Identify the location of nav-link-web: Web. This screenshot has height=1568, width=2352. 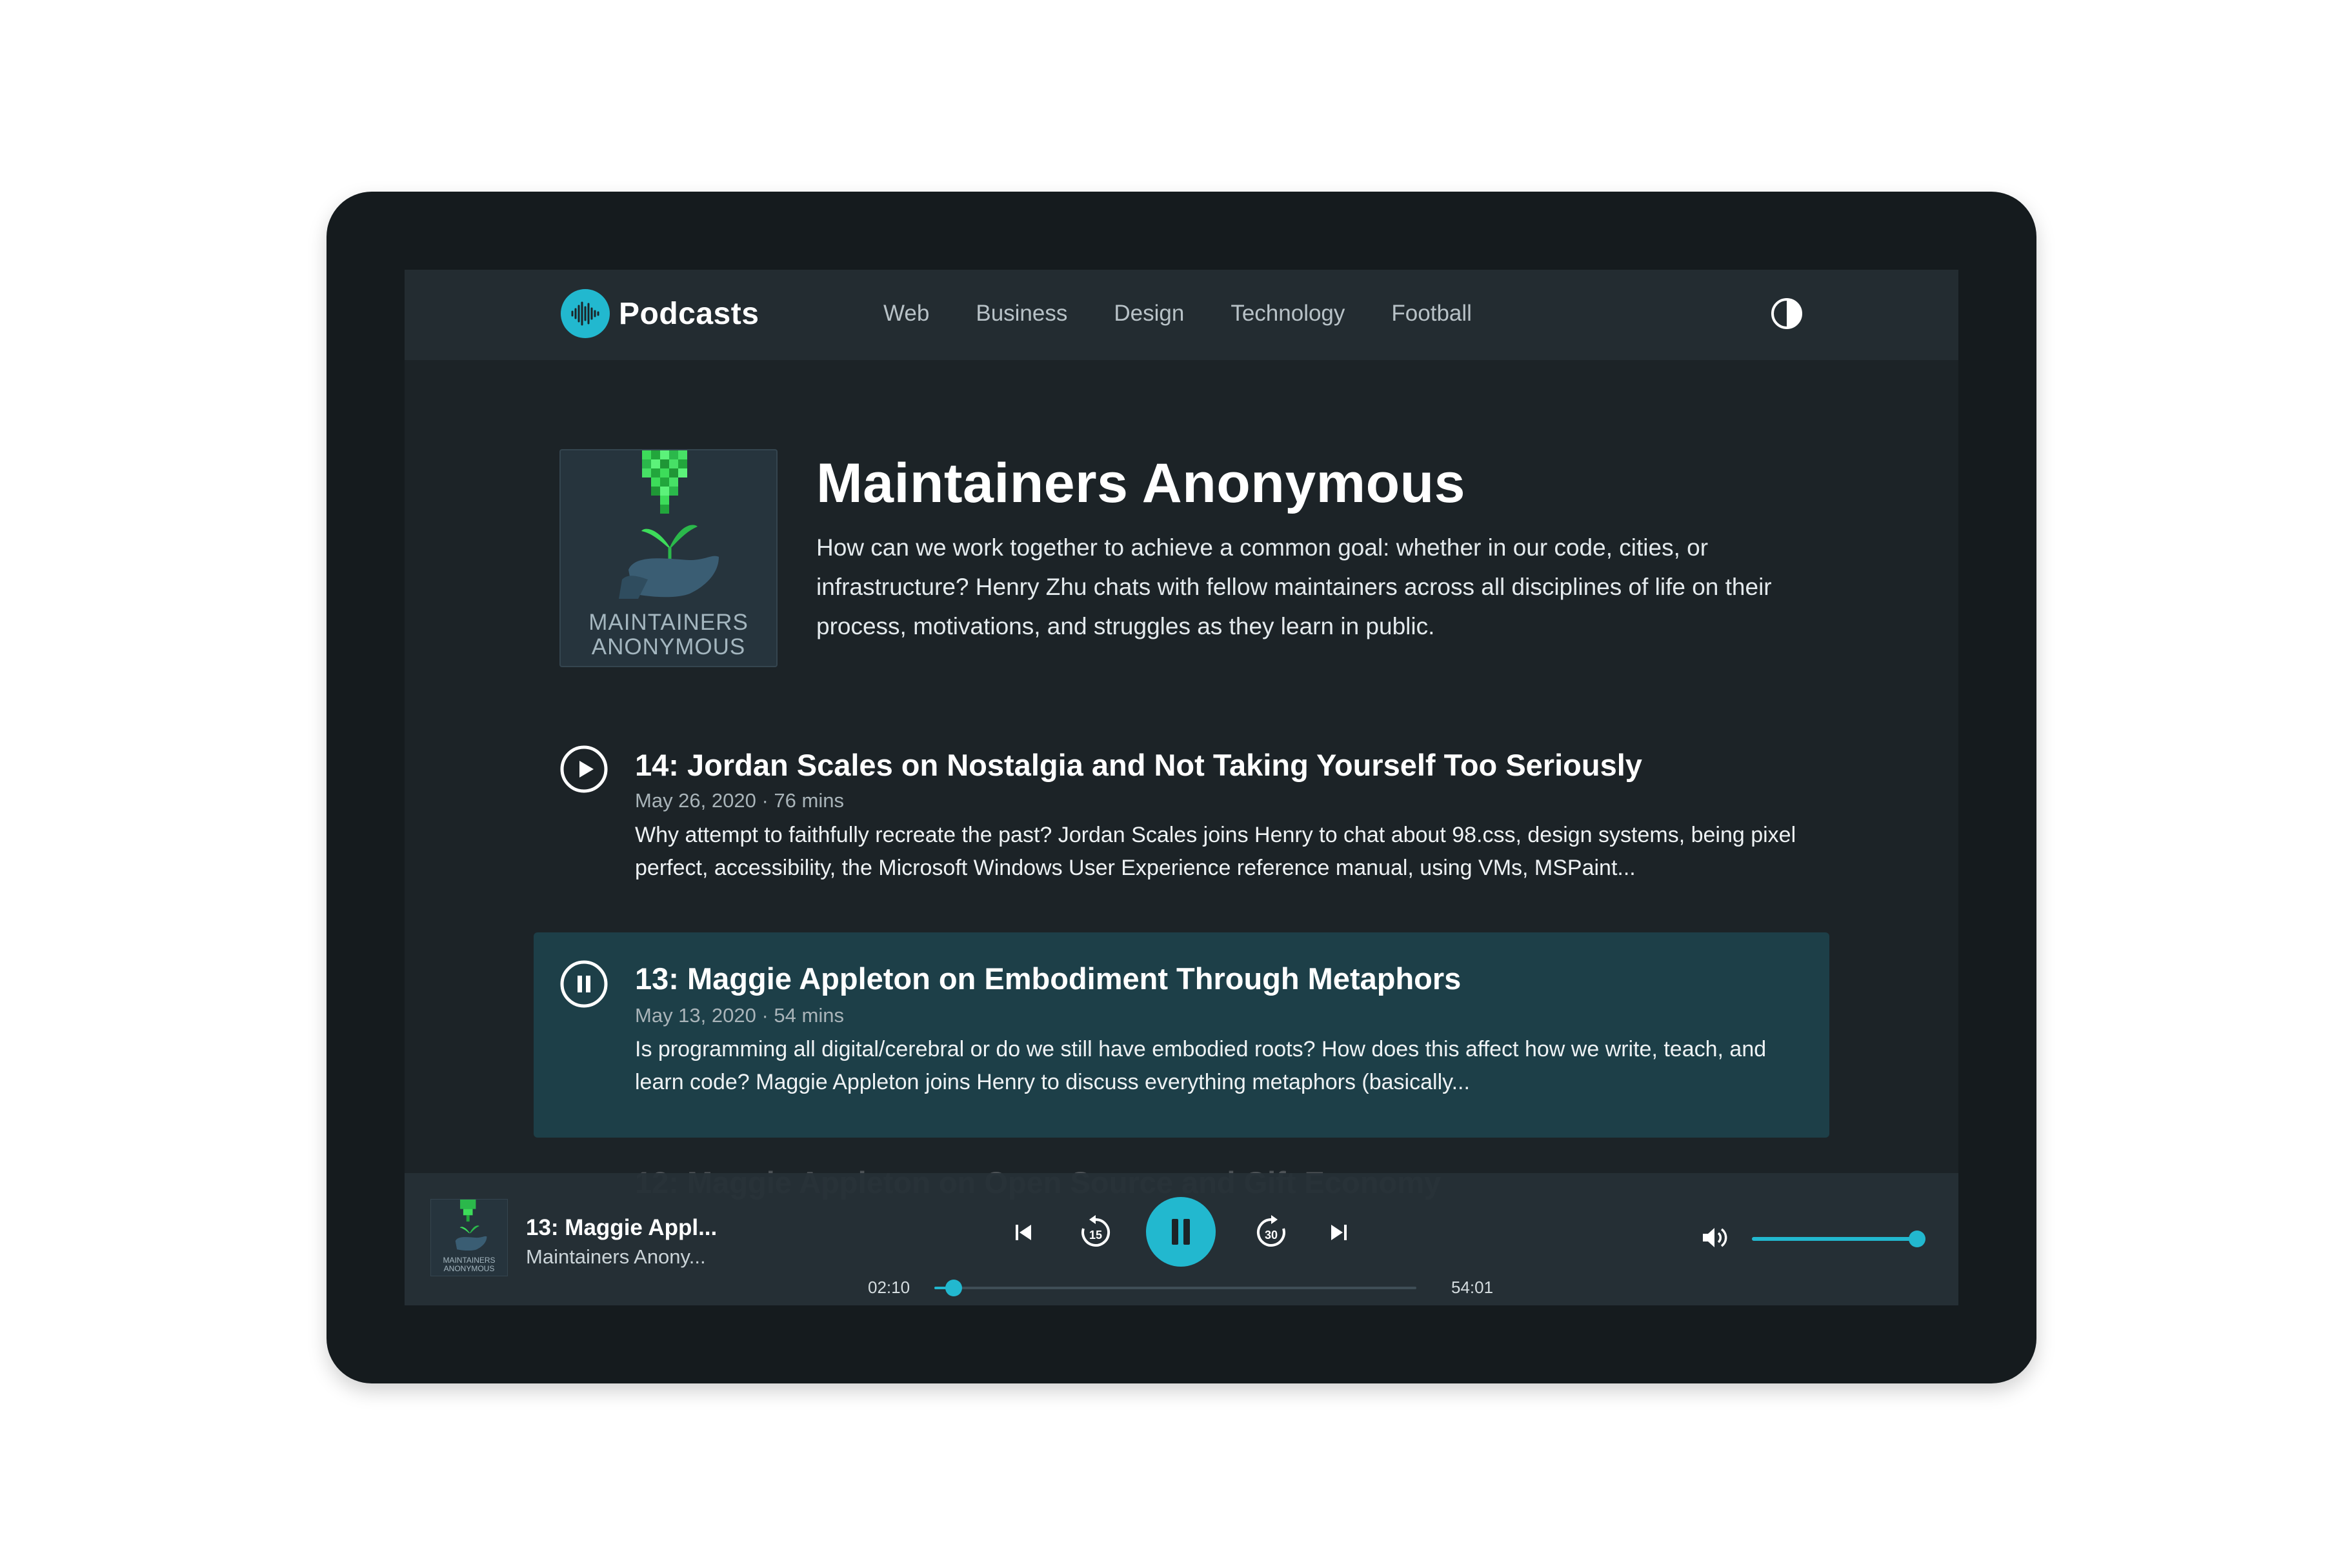
(906, 314).